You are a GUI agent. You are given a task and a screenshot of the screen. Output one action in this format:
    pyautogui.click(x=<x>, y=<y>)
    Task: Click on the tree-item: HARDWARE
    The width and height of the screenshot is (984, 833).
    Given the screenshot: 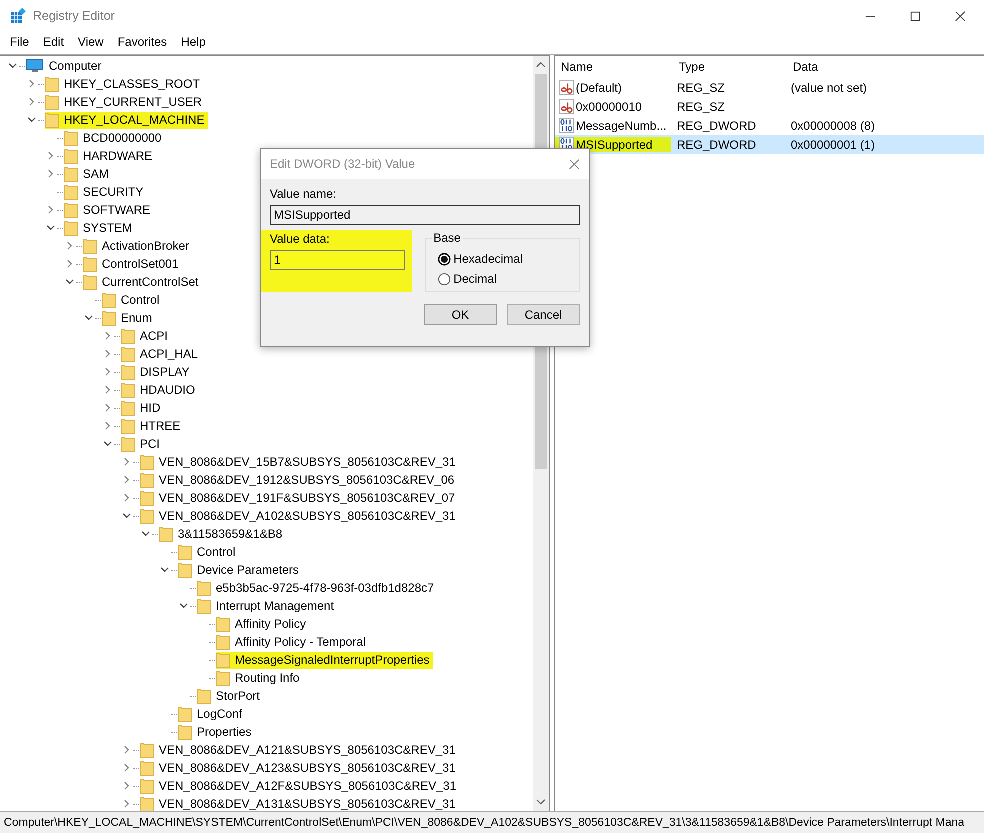 What is the action you would take?
    pyautogui.click(x=110, y=156)
    